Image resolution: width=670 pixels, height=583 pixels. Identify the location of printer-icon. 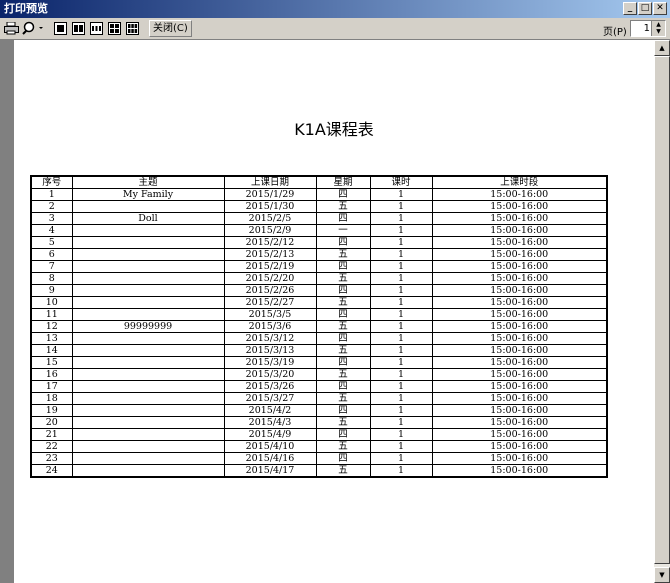
(11, 28).